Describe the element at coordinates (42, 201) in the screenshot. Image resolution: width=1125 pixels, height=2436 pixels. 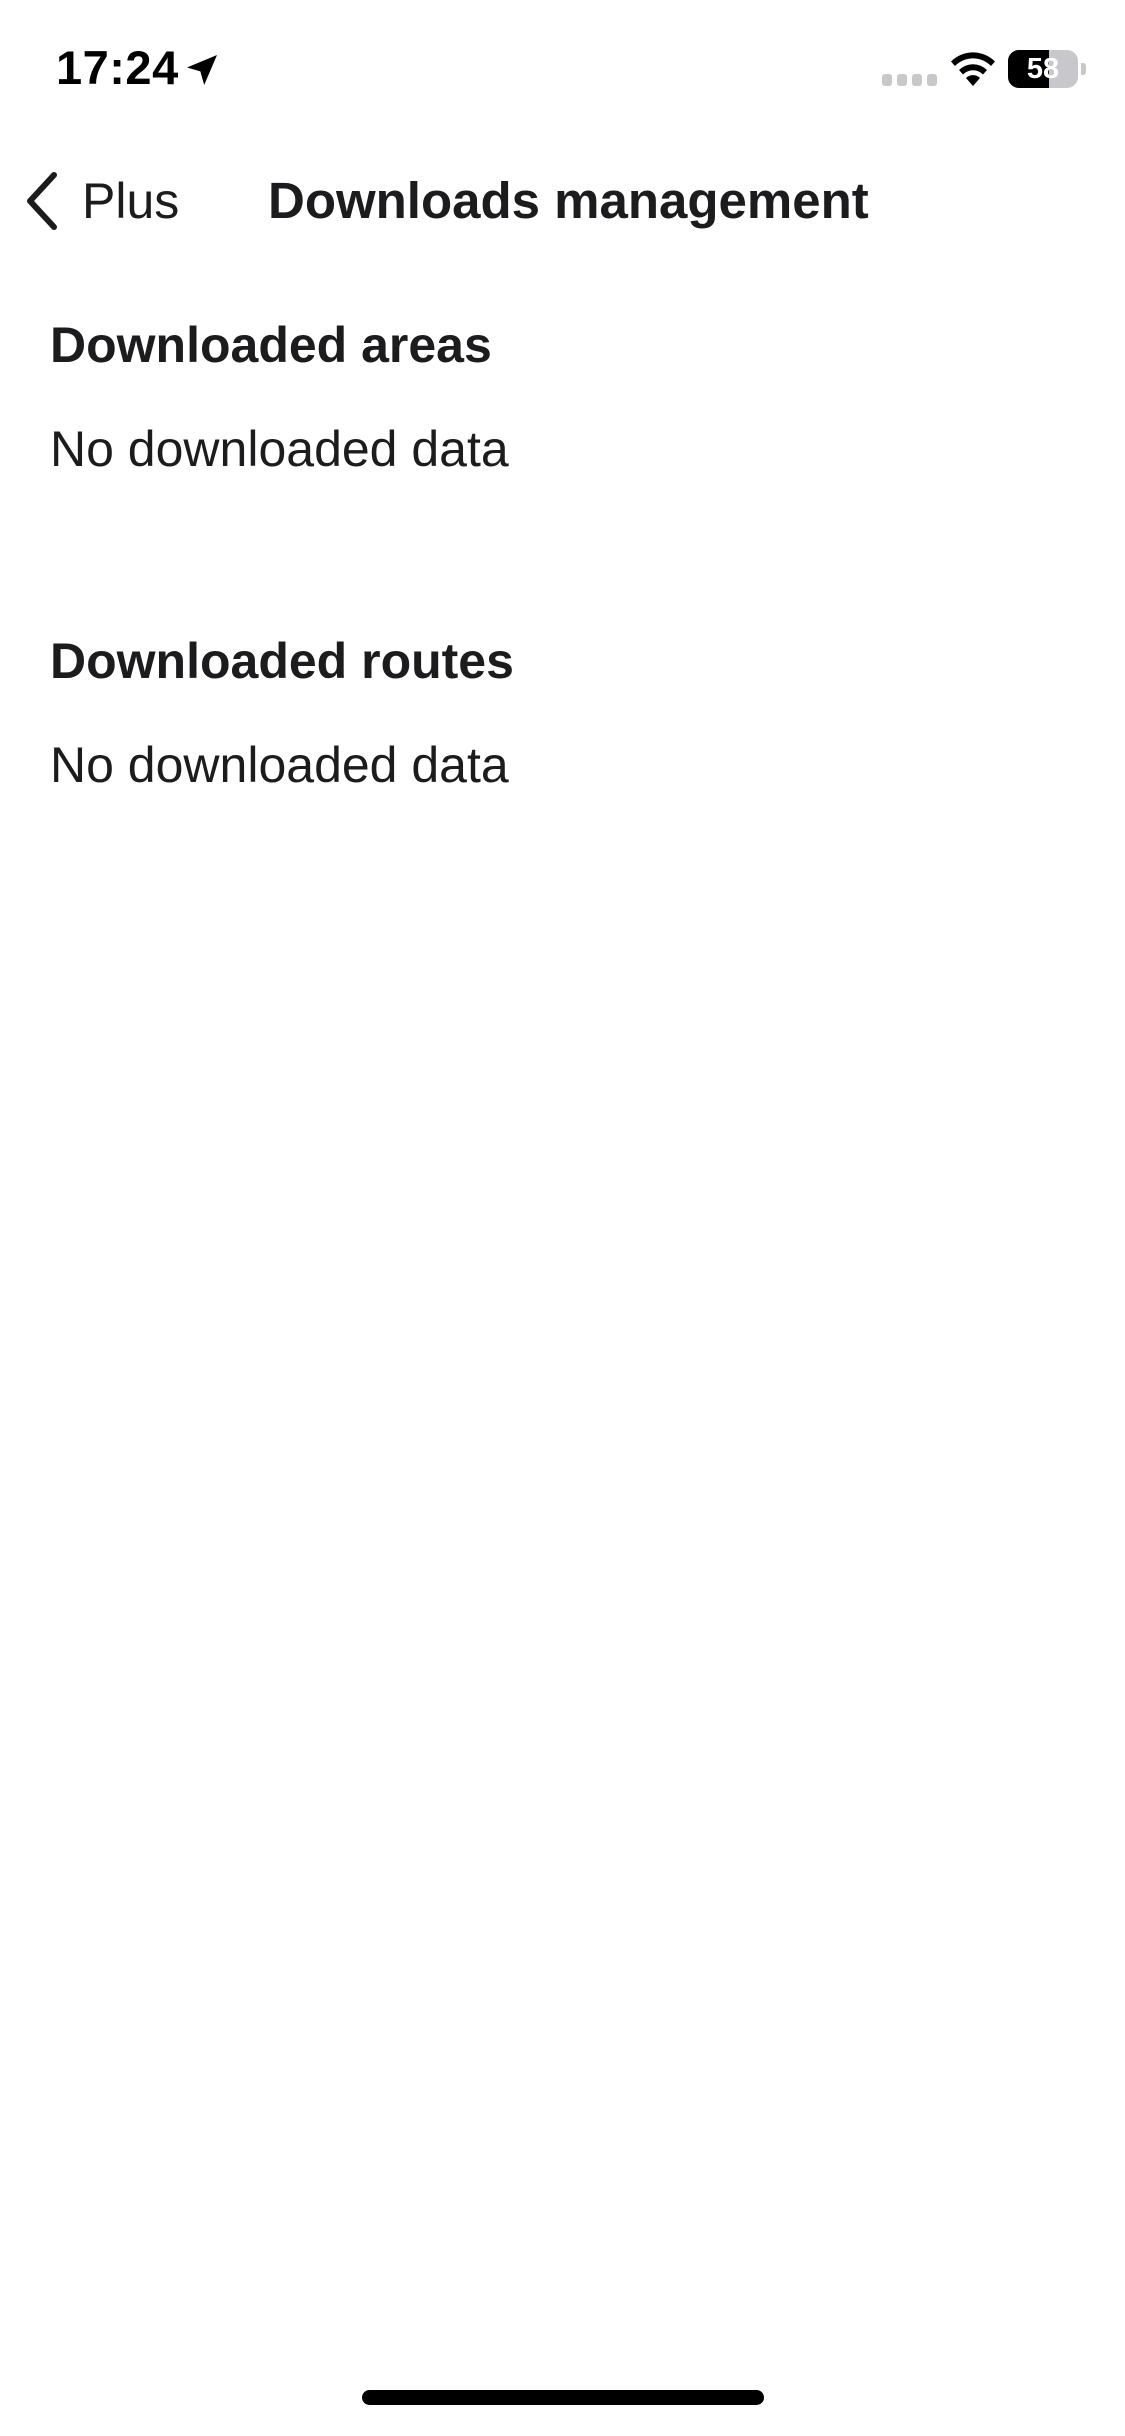
I see `chevron-left-icon` at that location.